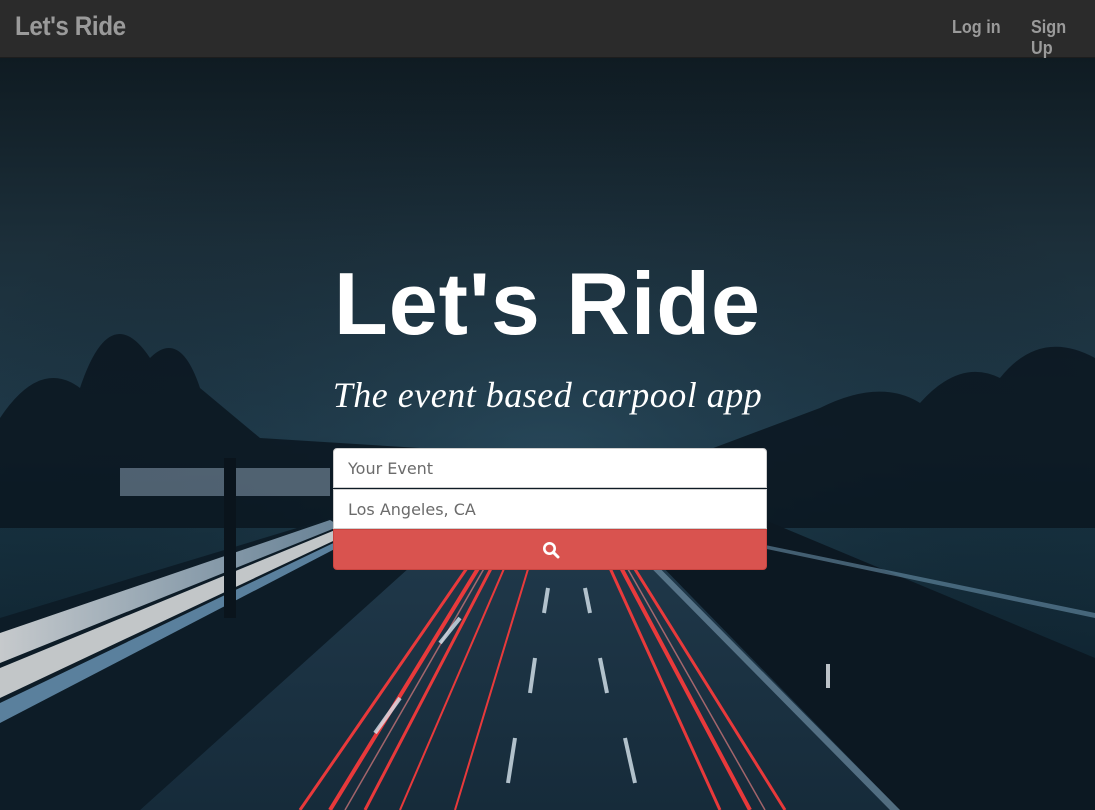 This screenshot has height=810, width=1095. What do you see at coordinates (547, 29) in the screenshot?
I see `top-navbar: Let's Ride Log in Sign Up` at bounding box center [547, 29].